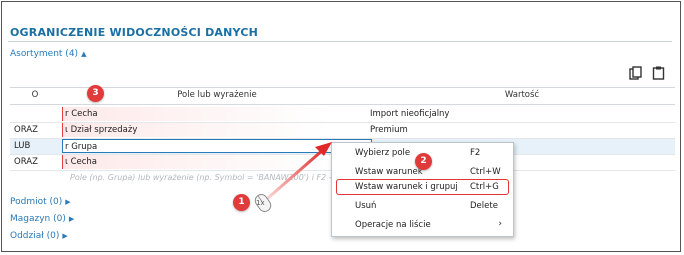 This screenshot has width=684, height=255. What do you see at coordinates (366, 206) in the screenshot?
I see `menu-item-label: Usuń` at bounding box center [366, 206].